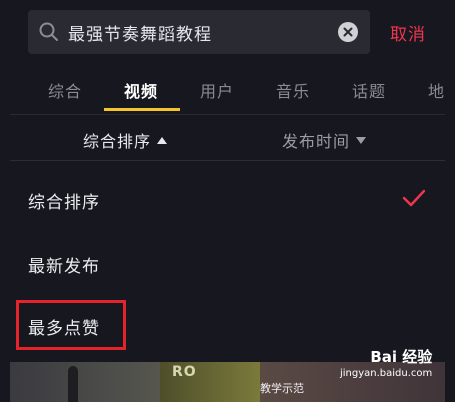  I want to click on tab-comprehensive: 综合, so click(65, 90).